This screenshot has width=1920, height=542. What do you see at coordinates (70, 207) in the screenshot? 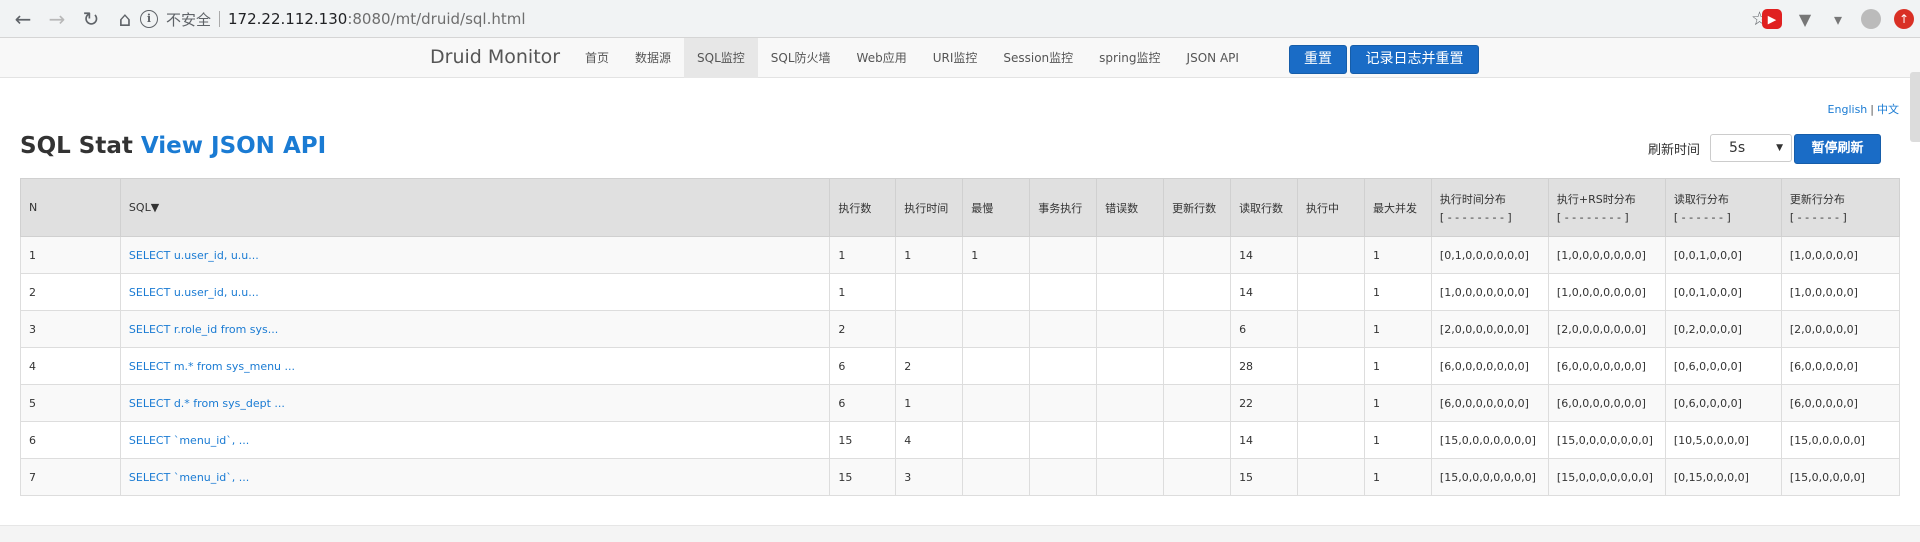
I see `col-header-n: N` at bounding box center [70, 207].